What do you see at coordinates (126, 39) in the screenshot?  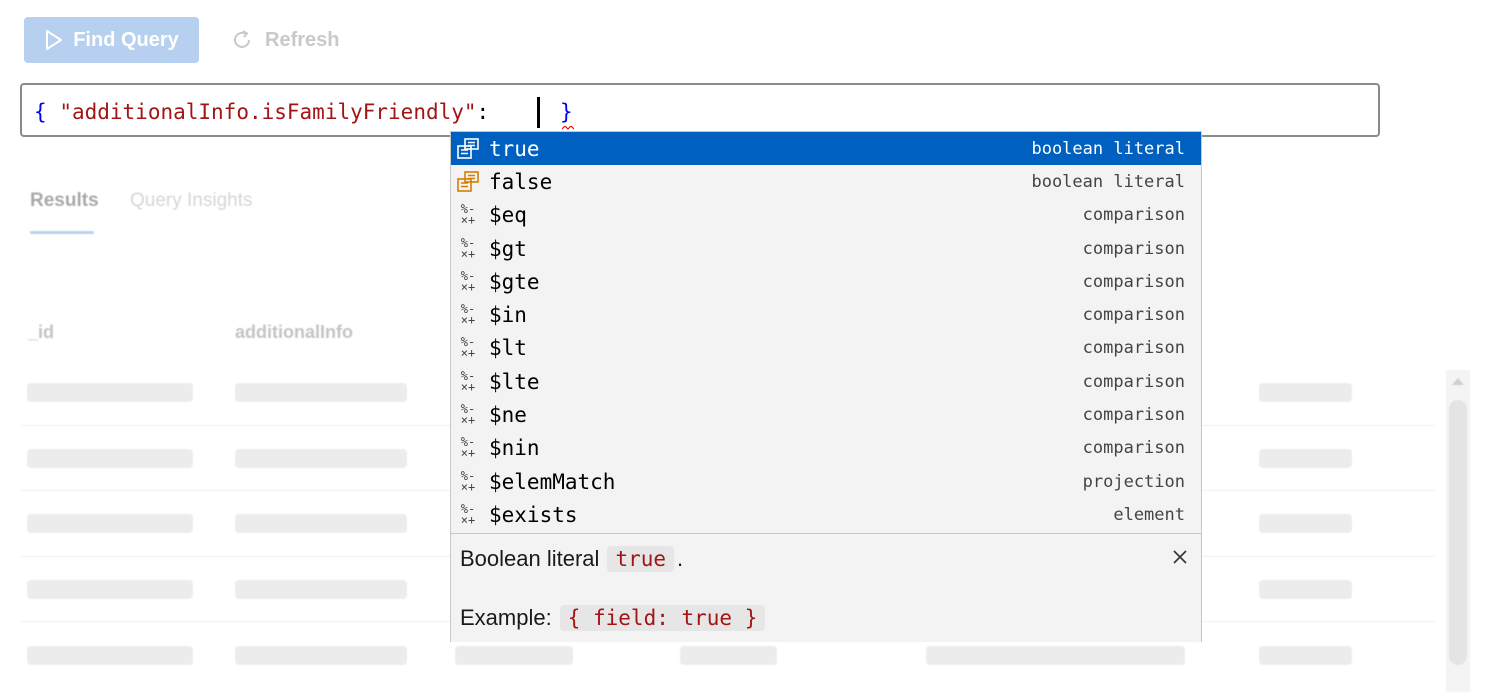 I see `find-query-label: Find Query` at bounding box center [126, 39].